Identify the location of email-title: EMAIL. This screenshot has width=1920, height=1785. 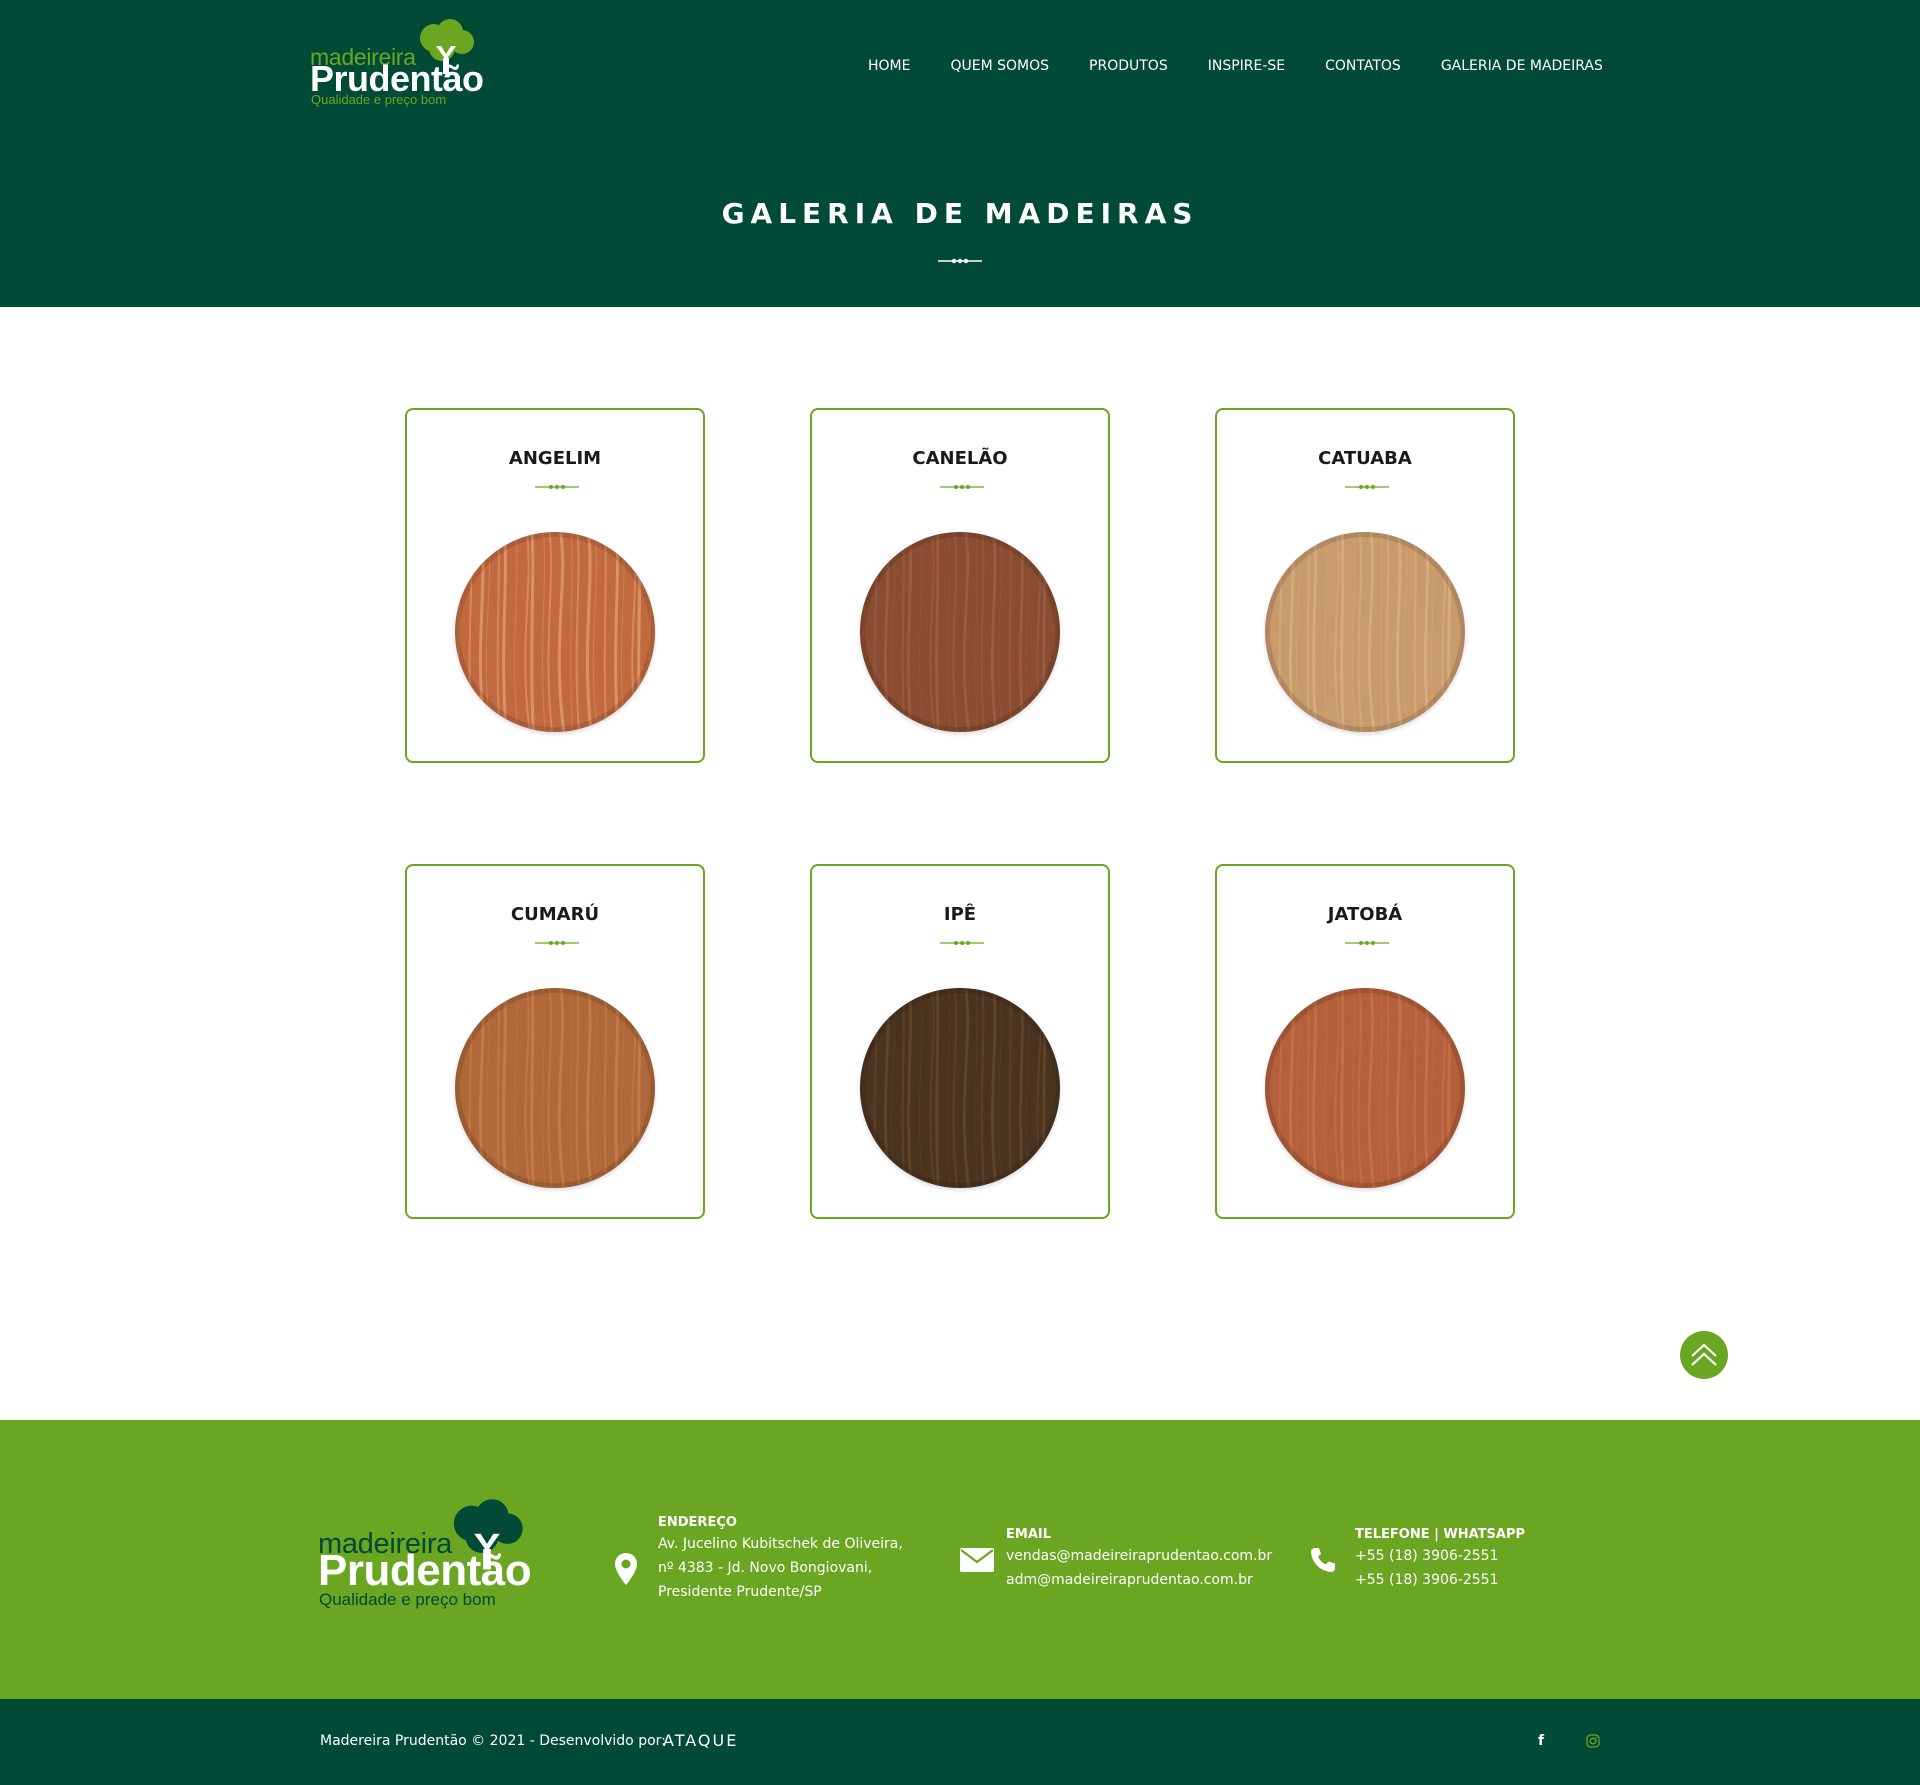
(1028, 1534).